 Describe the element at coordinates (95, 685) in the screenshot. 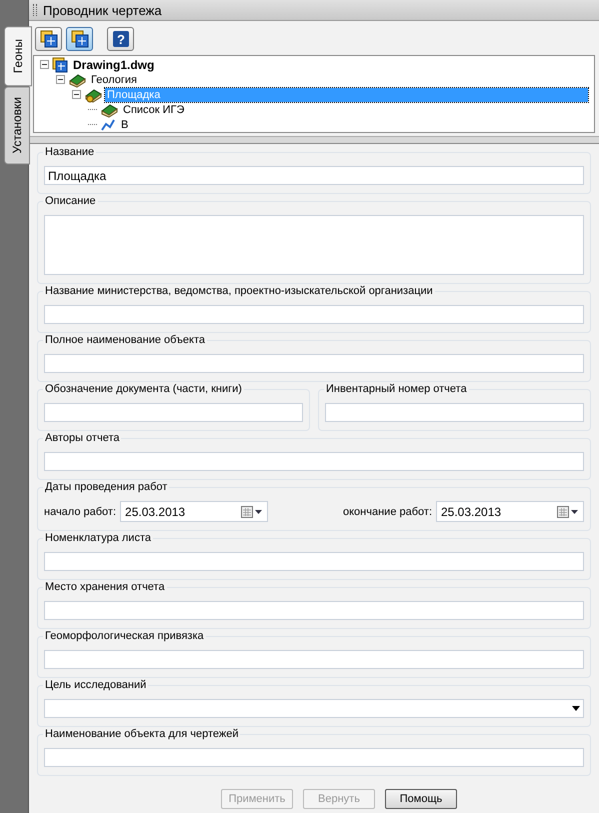

I see `field-label: Цель исследований` at that location.